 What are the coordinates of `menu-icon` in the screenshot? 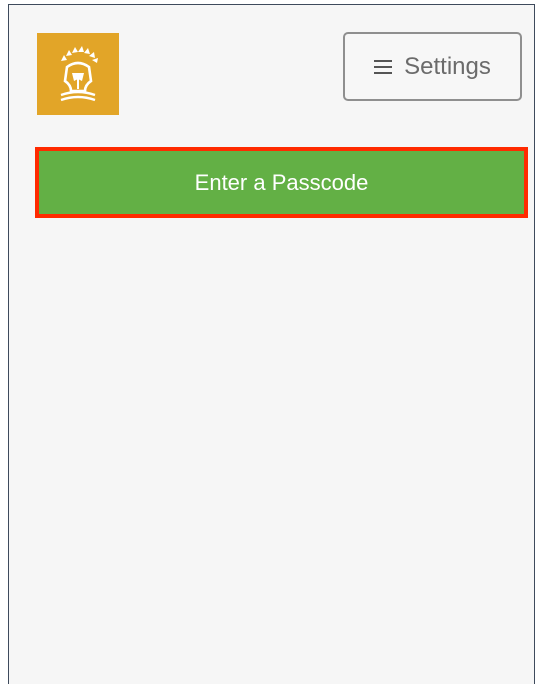 It's located at (383, 66).